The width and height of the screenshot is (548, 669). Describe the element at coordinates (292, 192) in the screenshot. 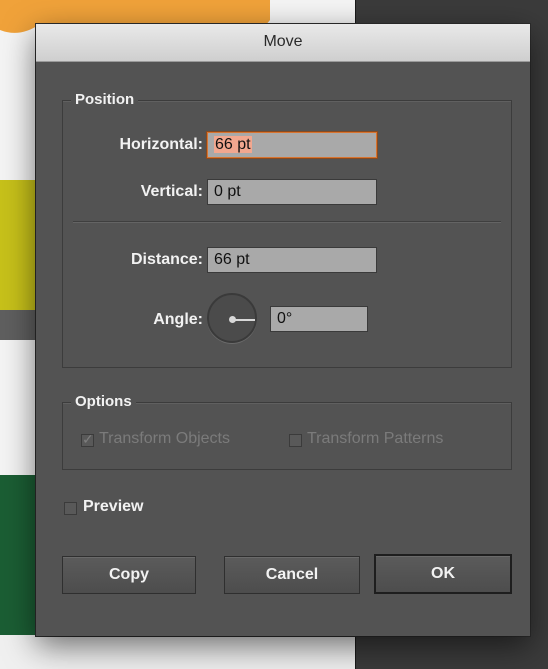

I see `vertical-input: 0 pt` at that location.